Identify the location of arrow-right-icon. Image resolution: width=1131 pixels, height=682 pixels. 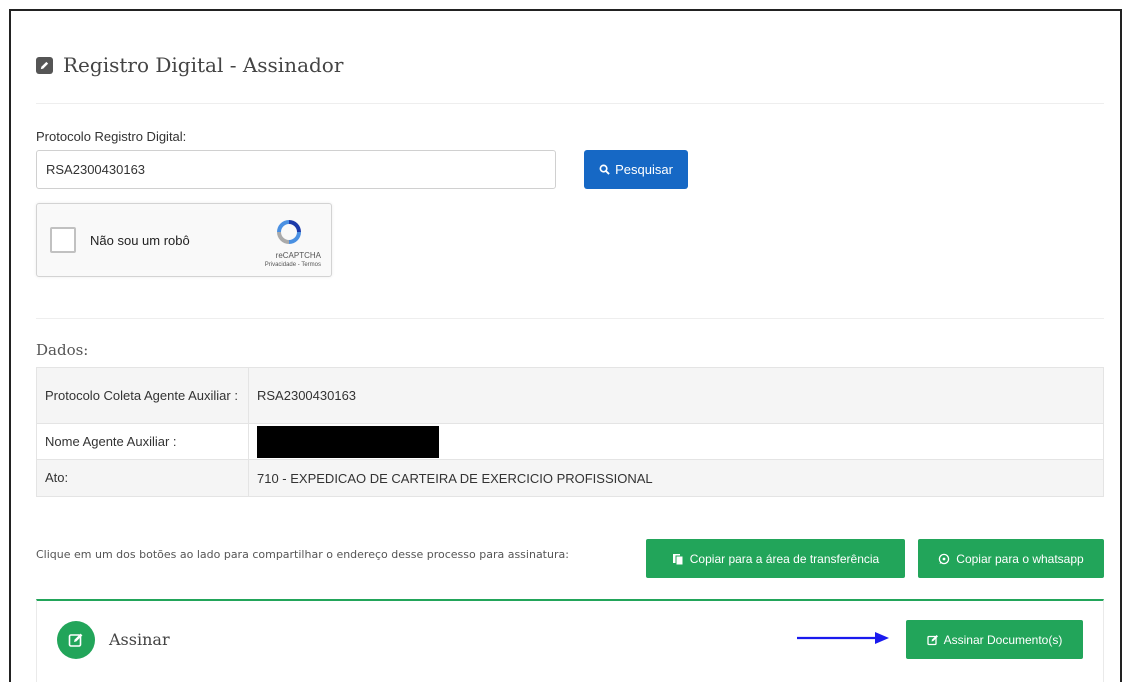
(843, 638).